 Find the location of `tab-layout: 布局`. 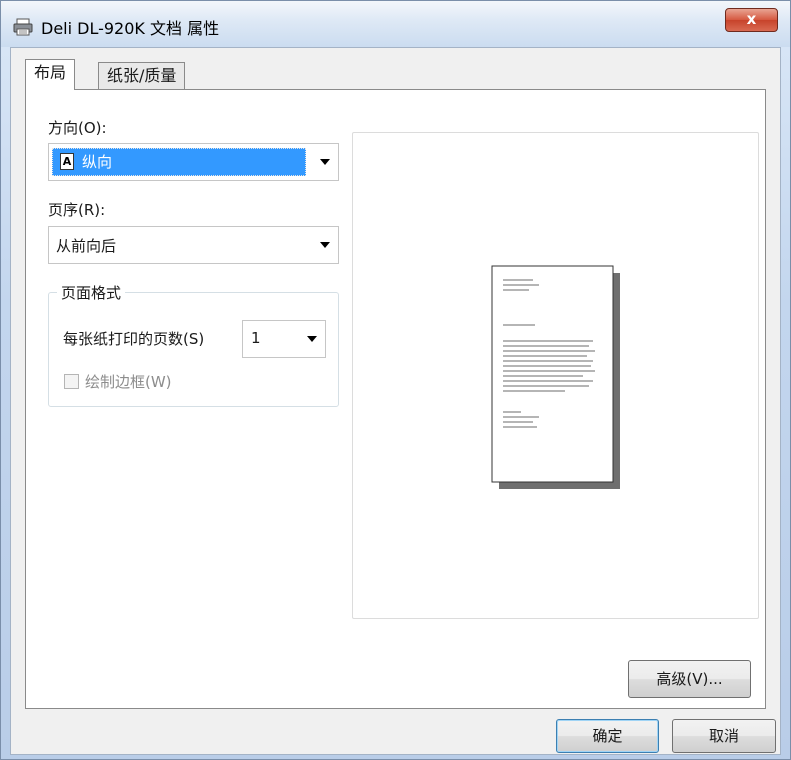

tab-layout: 布局 is located at coordinates (50, 74).